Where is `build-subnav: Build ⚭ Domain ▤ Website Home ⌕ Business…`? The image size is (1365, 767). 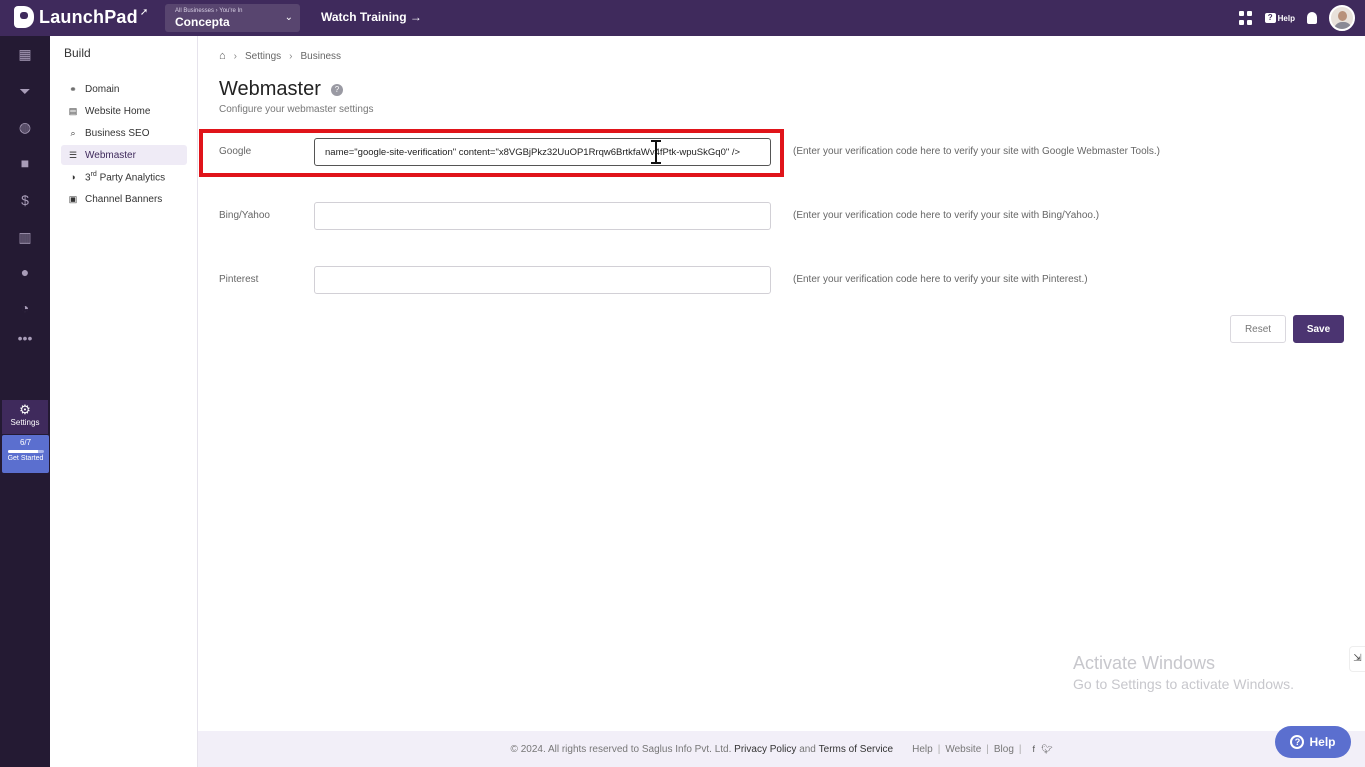
build-subnav: Build ⚭ Domain ▤ Website Home ⌕ Business… is located at coordinates (124, 401).